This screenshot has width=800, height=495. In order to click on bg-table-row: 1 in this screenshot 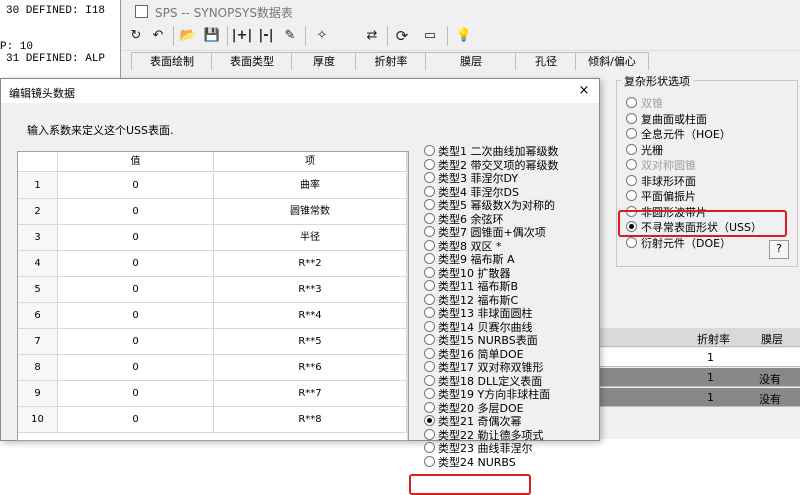, I will do `click(699, 357)`.